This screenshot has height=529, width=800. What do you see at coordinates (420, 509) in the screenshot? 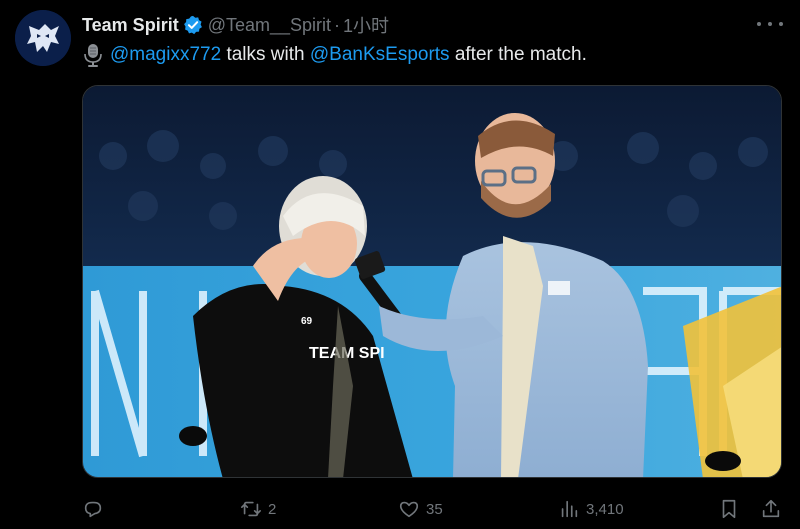
I see `like-button: 35` at bounding box center [420, 509].